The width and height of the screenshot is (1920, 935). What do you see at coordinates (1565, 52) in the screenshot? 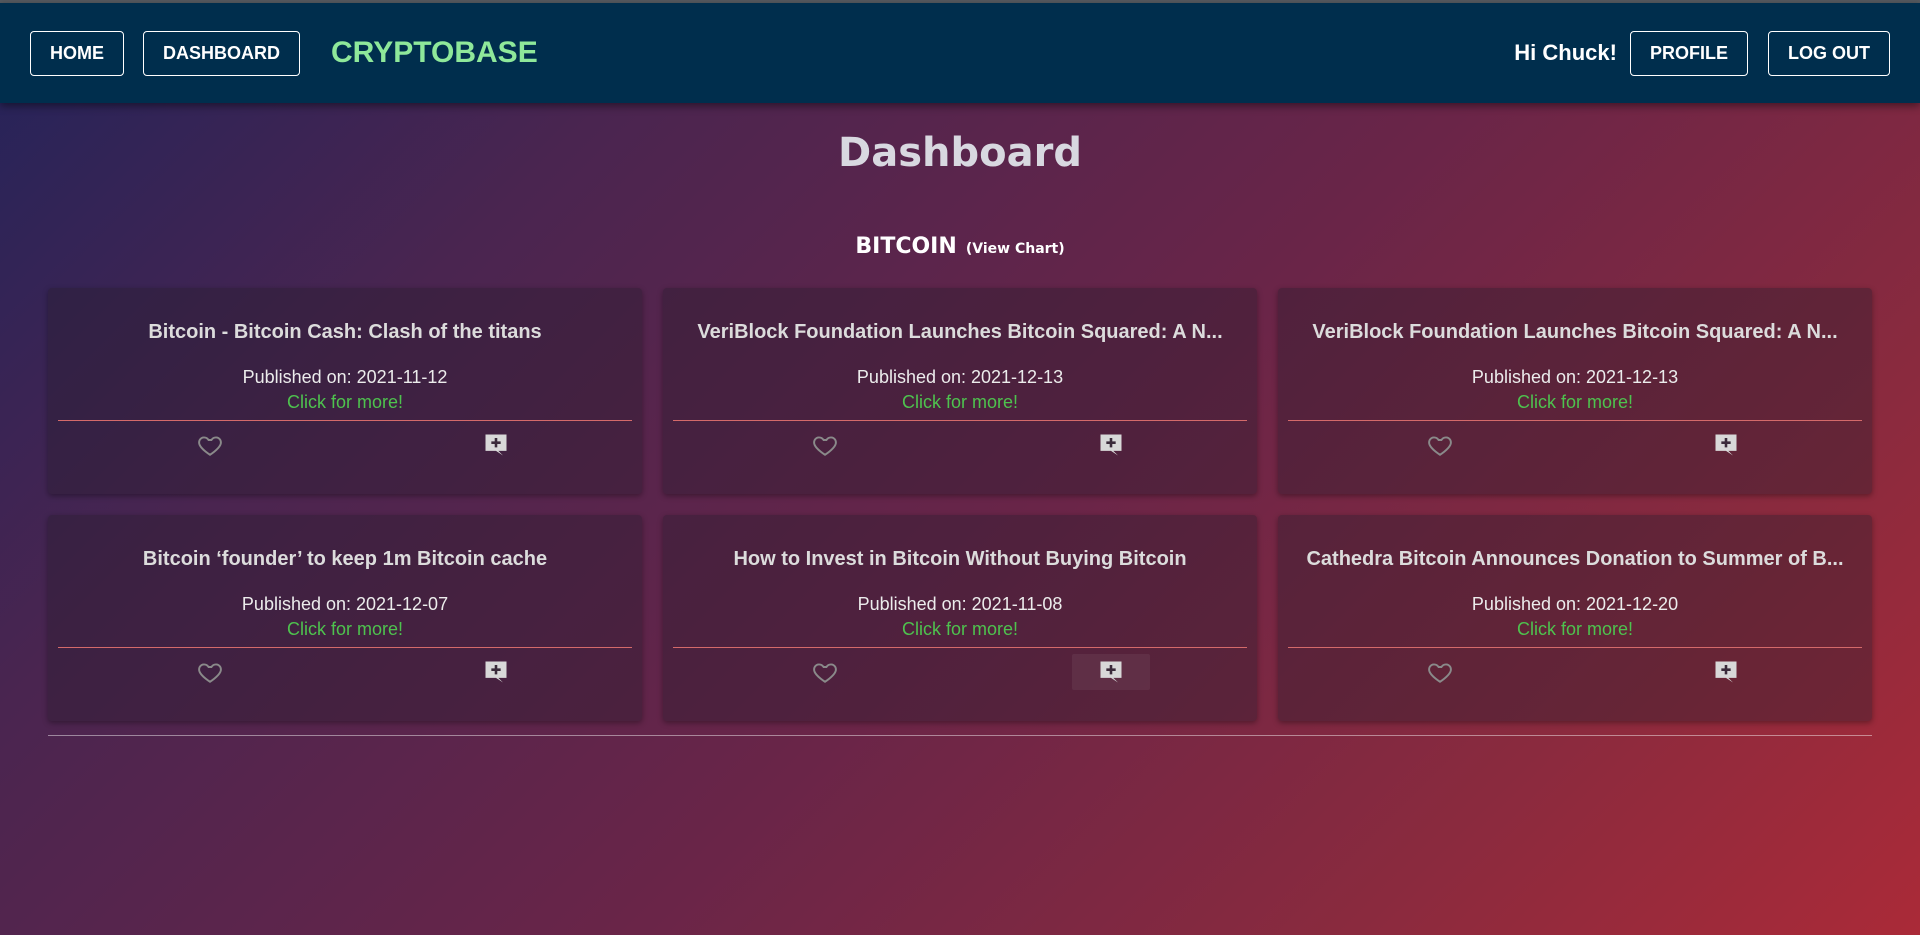
I see `user-greeting: Hi Chuck!` at bounding box center [1565, 52].